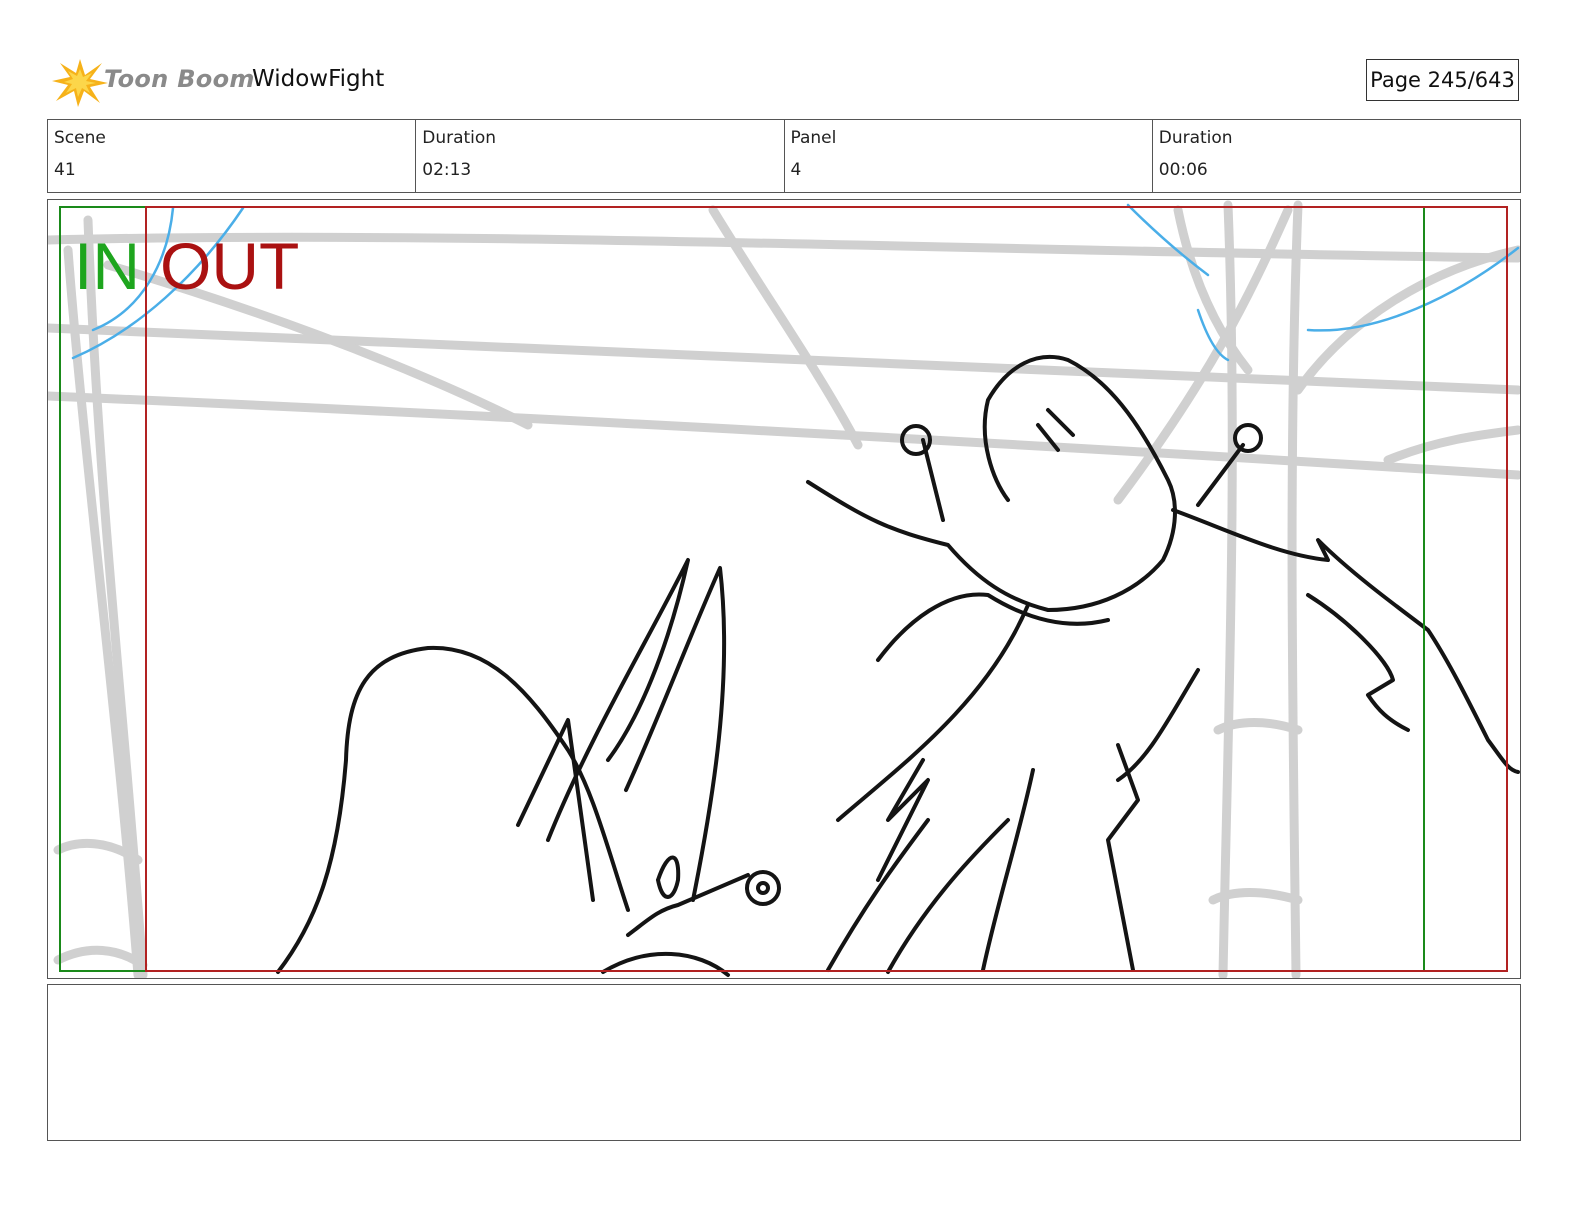  I want to click on panel-duration-label: Duration, so click(1195, 138).